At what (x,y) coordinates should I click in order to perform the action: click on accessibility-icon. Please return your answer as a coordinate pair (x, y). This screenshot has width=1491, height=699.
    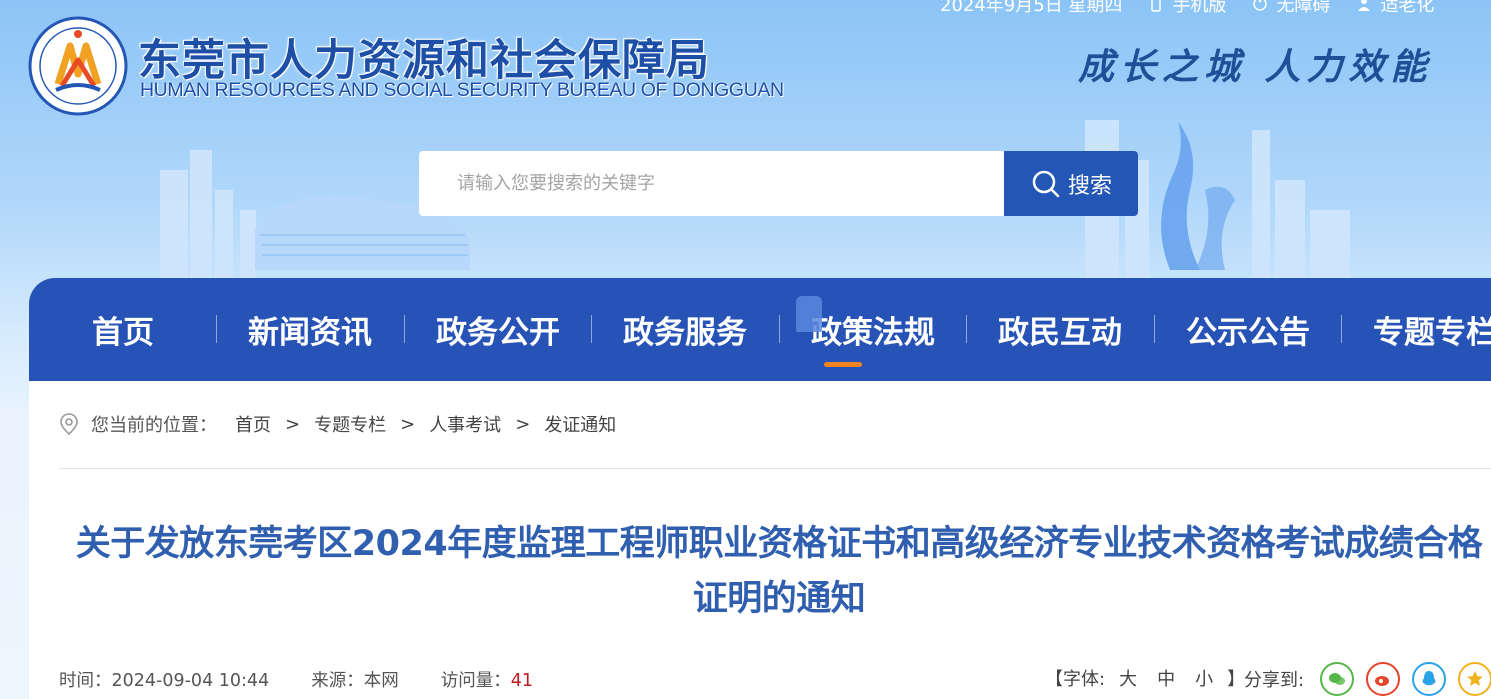
    Looking at the image, I should click on (1260, 5).